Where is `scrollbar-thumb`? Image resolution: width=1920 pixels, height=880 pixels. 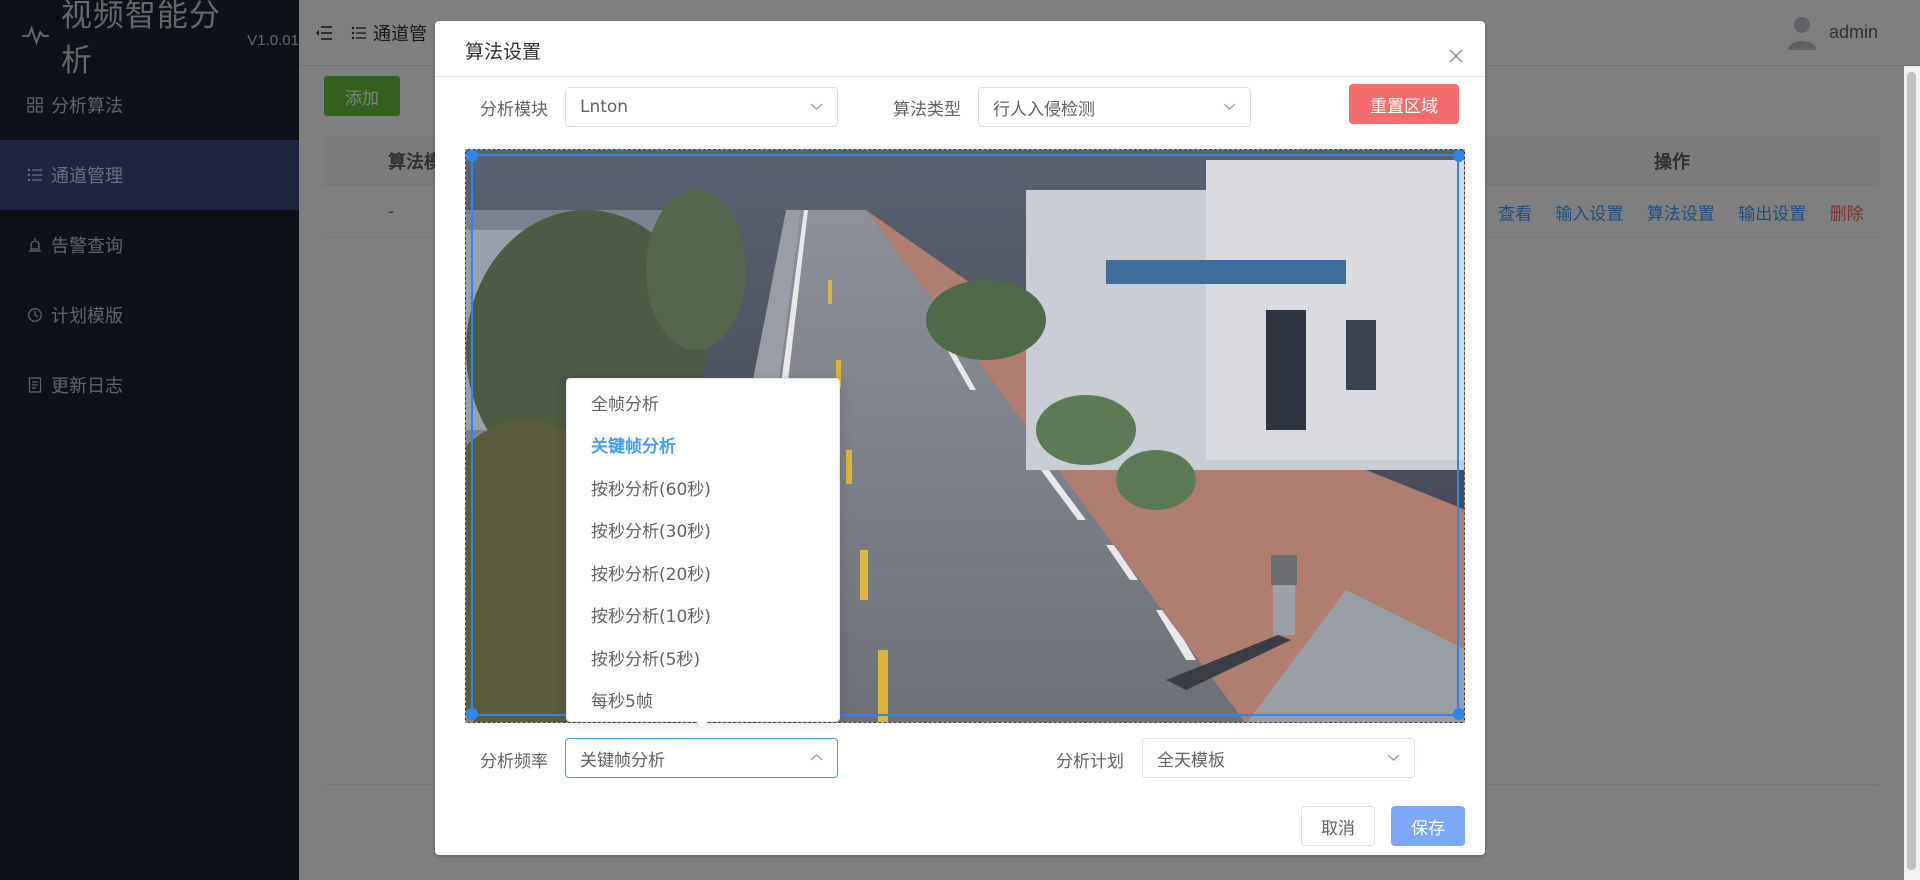
scrollbar-thumb is located at coordinates (1911, 471).